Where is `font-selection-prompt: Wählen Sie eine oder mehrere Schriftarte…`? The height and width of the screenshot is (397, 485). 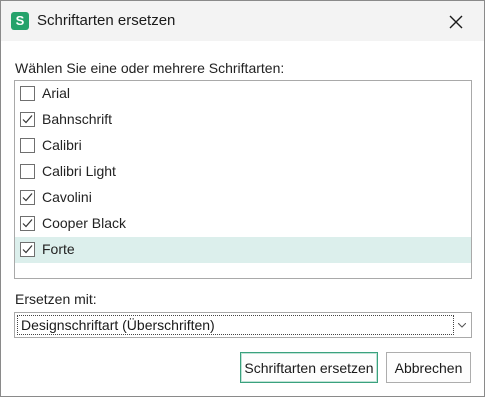 font-selection-prompt: Wählen Sie eine oder mehrere Schriftarte… is located at coordinates (150, 68).